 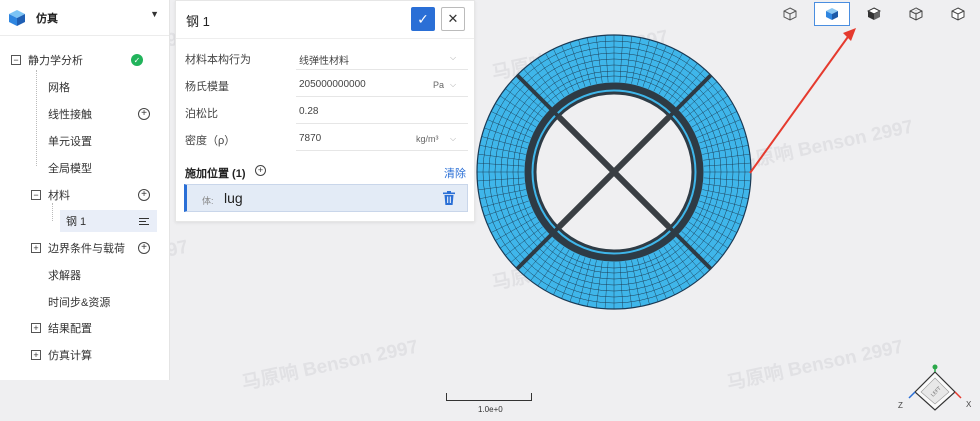 I want to click on tree-item-global-model: 全局模型, so click(x=85, y=168).